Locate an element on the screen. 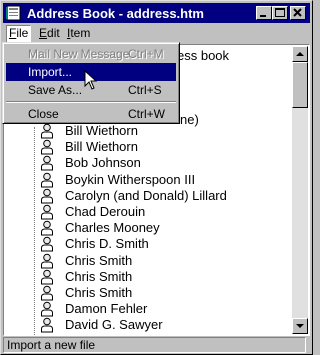 Image resolution: width=320 pixels, height=355 pixels. menu-bar: File Edit Item is located at coordinates (156, 33).